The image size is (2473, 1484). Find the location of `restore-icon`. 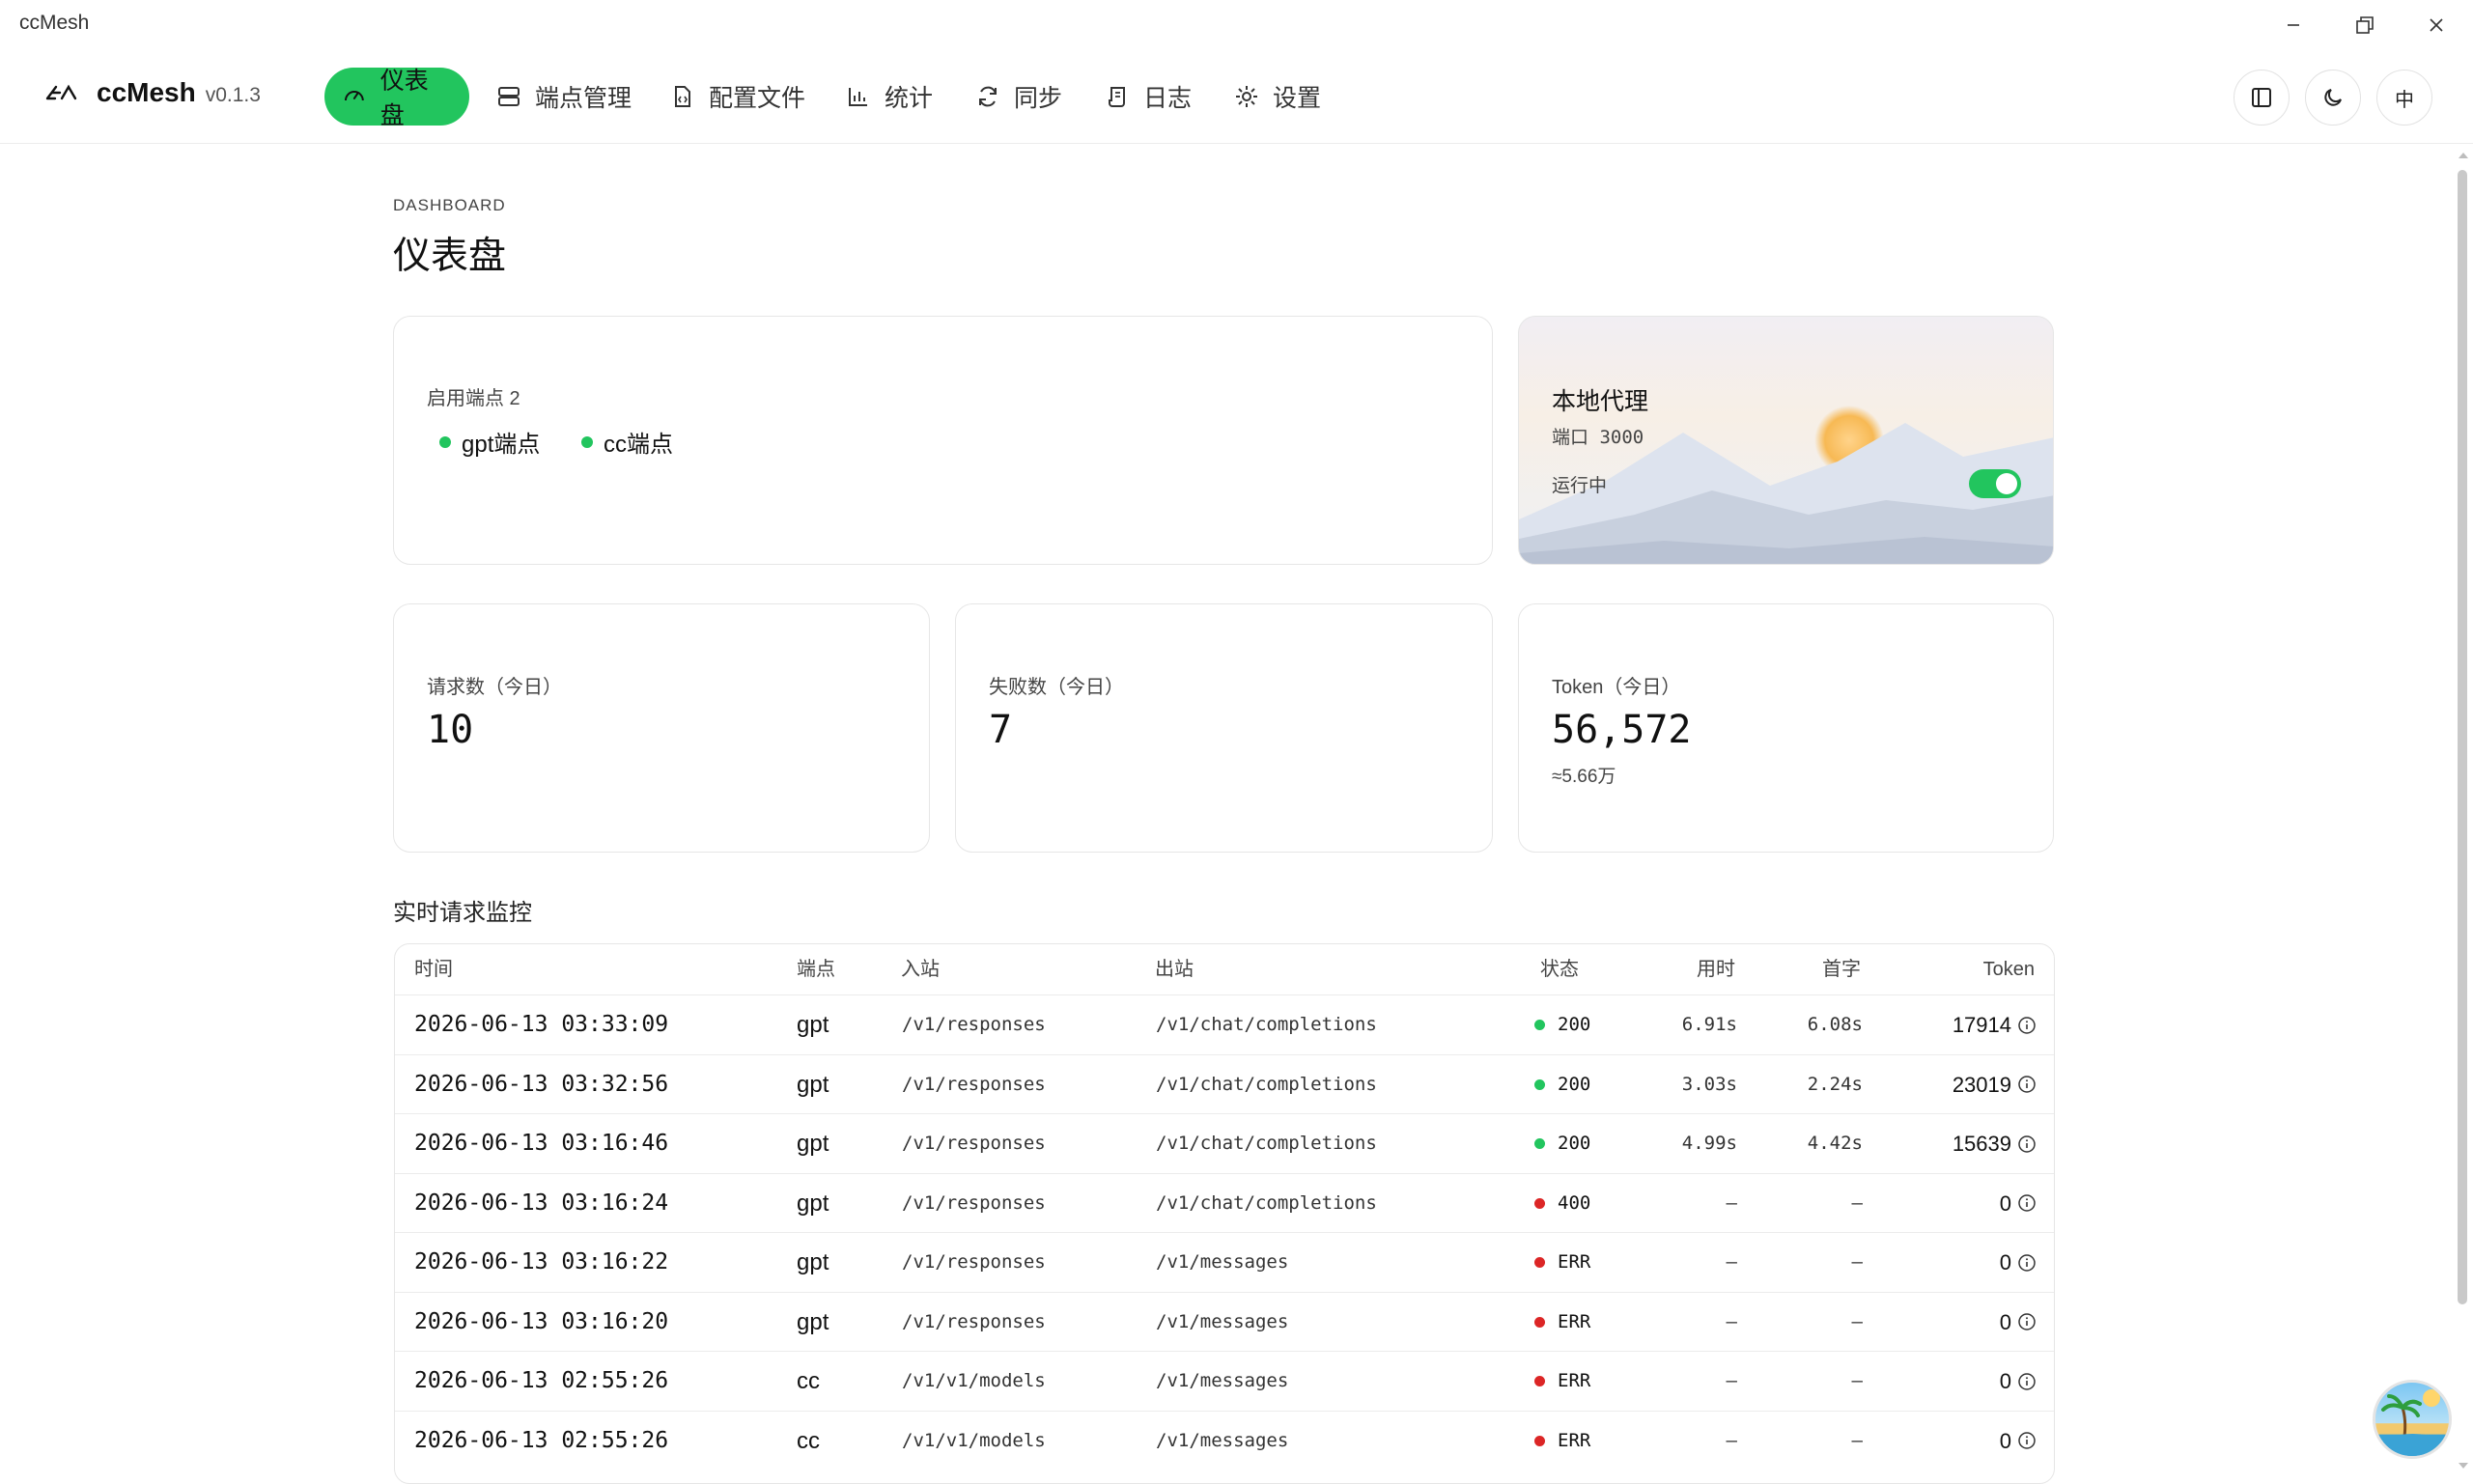

restore-icon is located at coordinates (2365, 25).